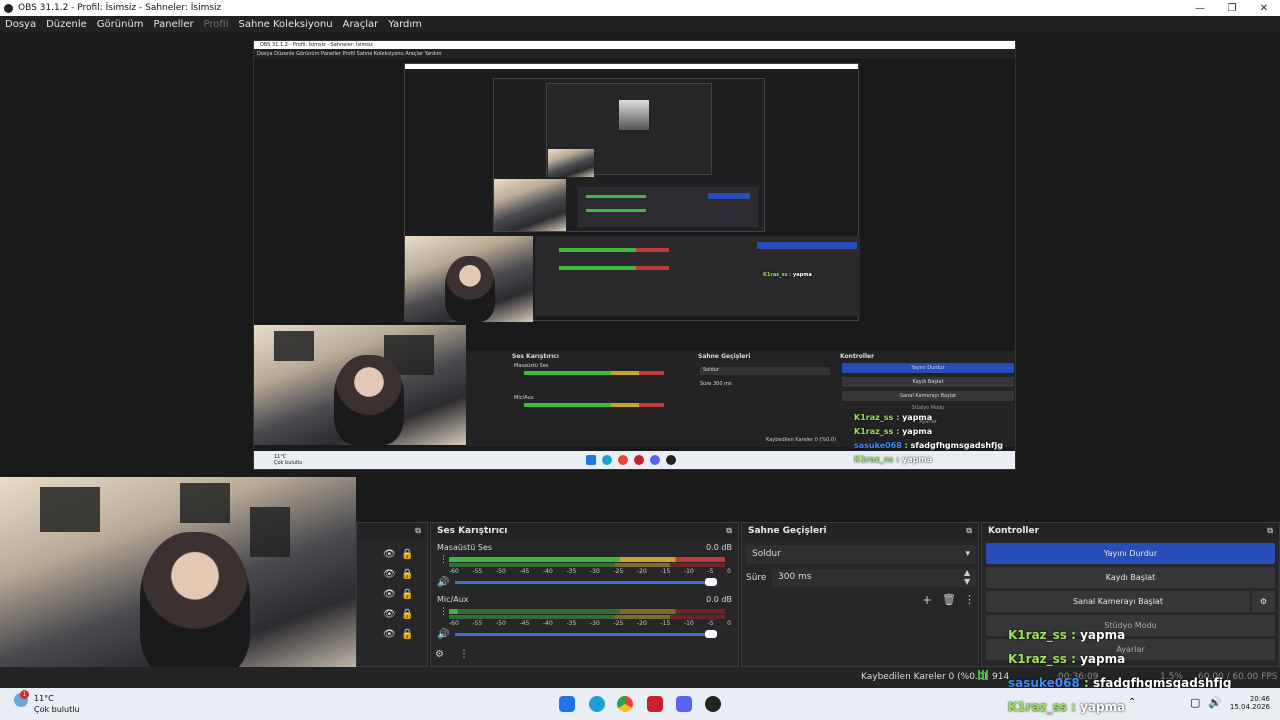 This screenshot has width=1280, height=720. I want to click on menu-scene-collection: Sahne Koleksiyonu, so click(286, 24).